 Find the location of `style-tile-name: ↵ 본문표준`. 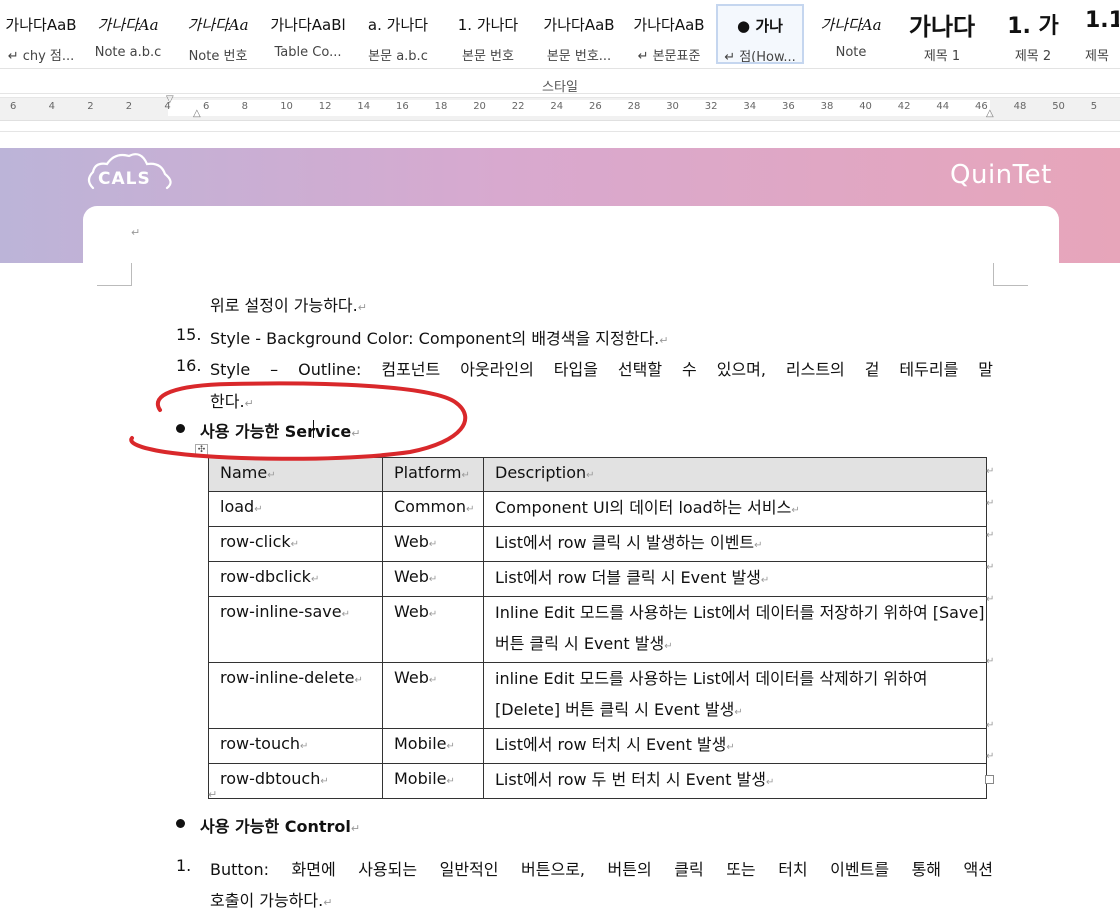

style-tile-name: ↵ 본문표준 is located at coordinates (669, 56).